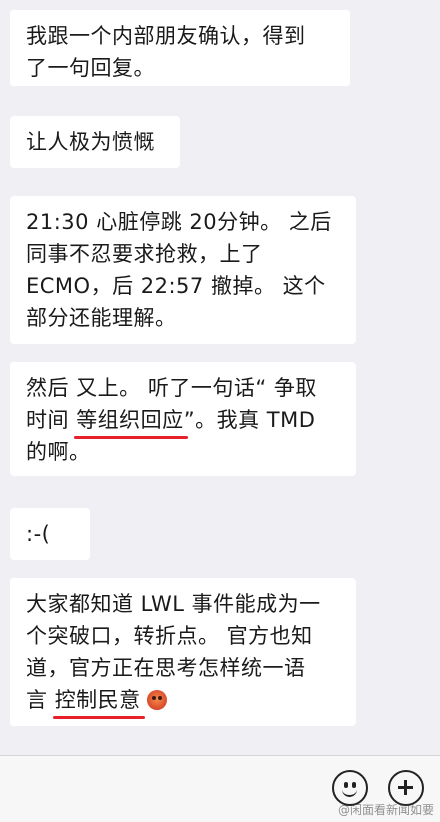 The image size is (440, 822). Describe the element at coordinates (90, 68) in the screenshot. I see `message-text: 了一句回复。` at that location.